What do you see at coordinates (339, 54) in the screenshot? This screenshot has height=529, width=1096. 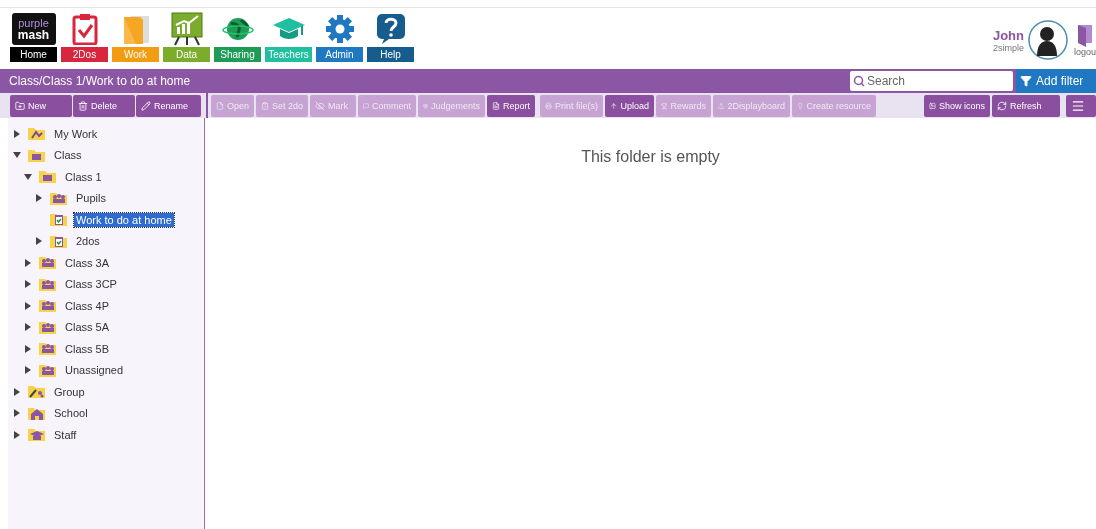 I see `nav-tab: Admin` at bounding box center [339, 54].